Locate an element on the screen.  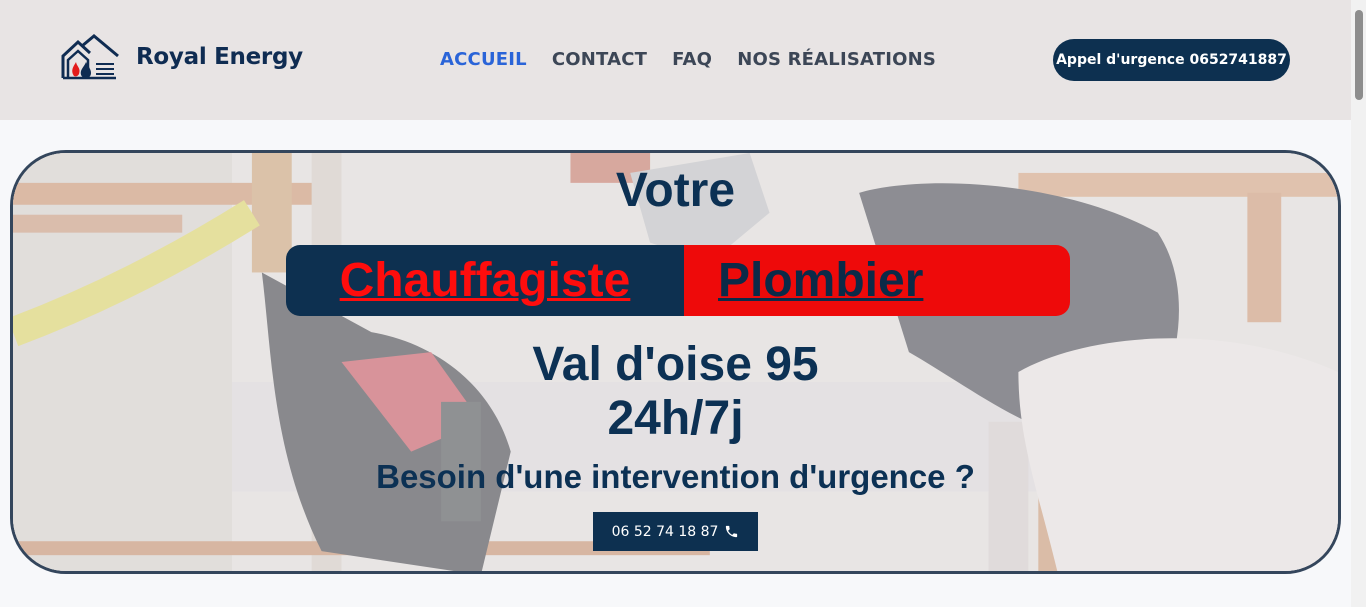
service-badge: Chauffagiste Plombier is located at coordinates (678, 280).